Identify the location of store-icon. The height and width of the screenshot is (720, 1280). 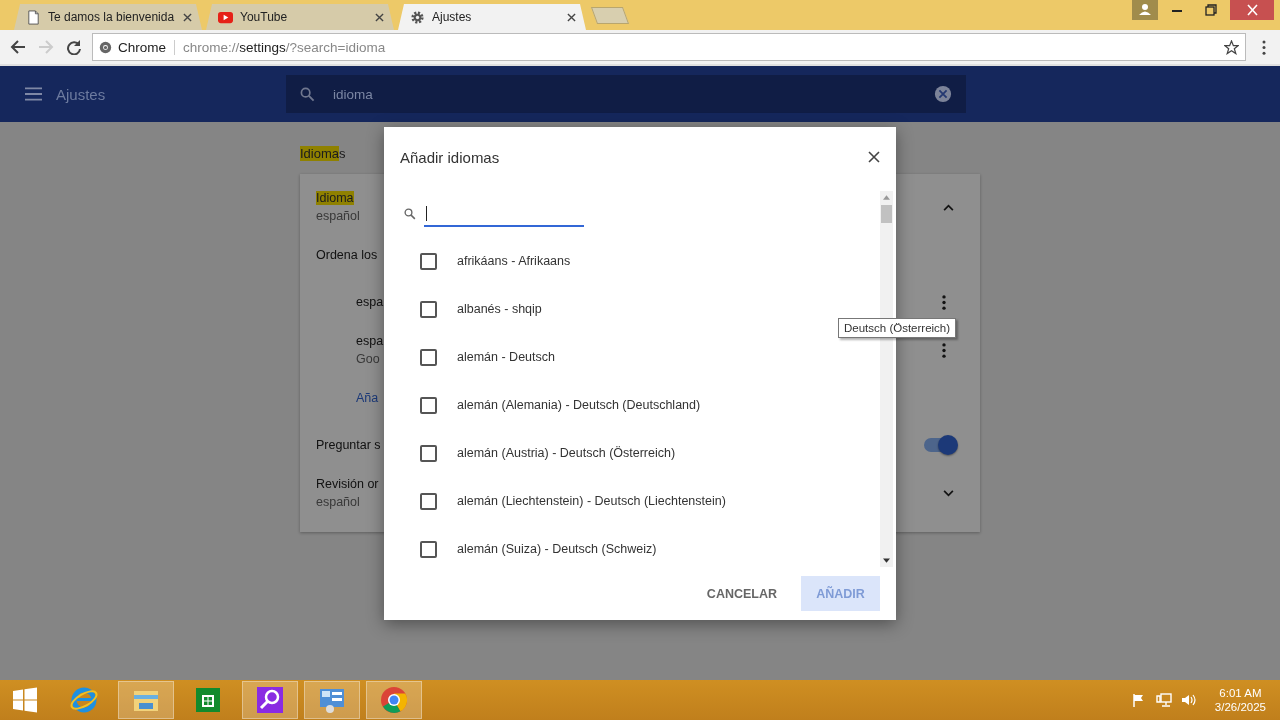
(208, 700).